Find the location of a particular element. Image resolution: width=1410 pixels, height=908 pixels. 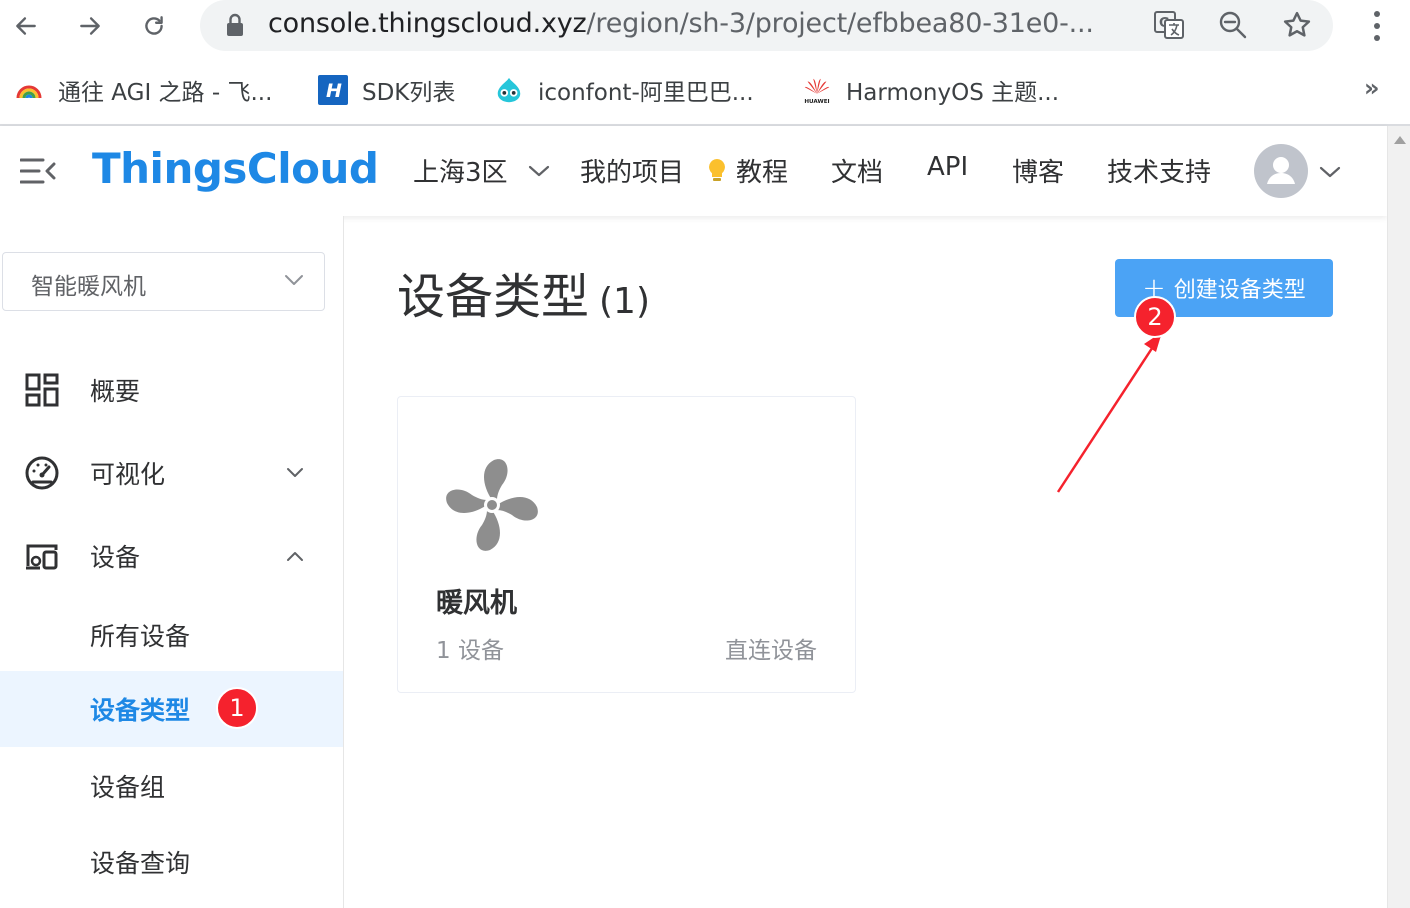

sidebar-subitem-device-query: 设备查询 is located at coordinates (171, 862).